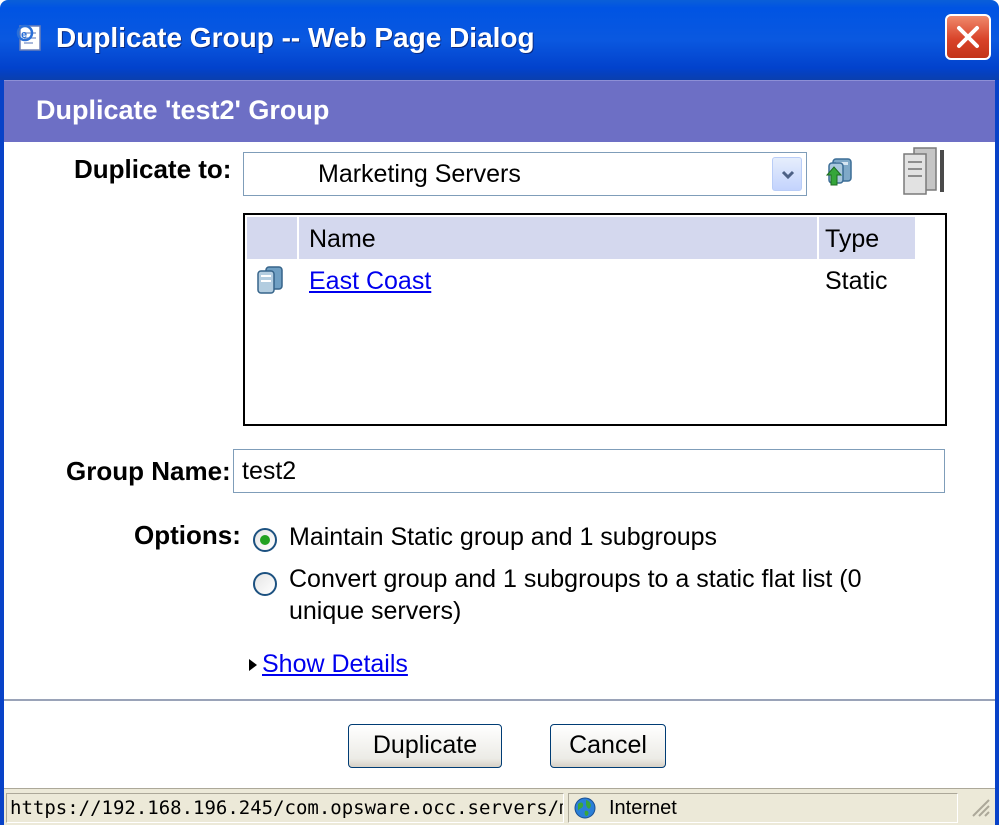 The height and width of the screenshot is (825, 999). Describe the element at coordinates (585, 808) in the screenshot. I see `globe-icon` at that location.